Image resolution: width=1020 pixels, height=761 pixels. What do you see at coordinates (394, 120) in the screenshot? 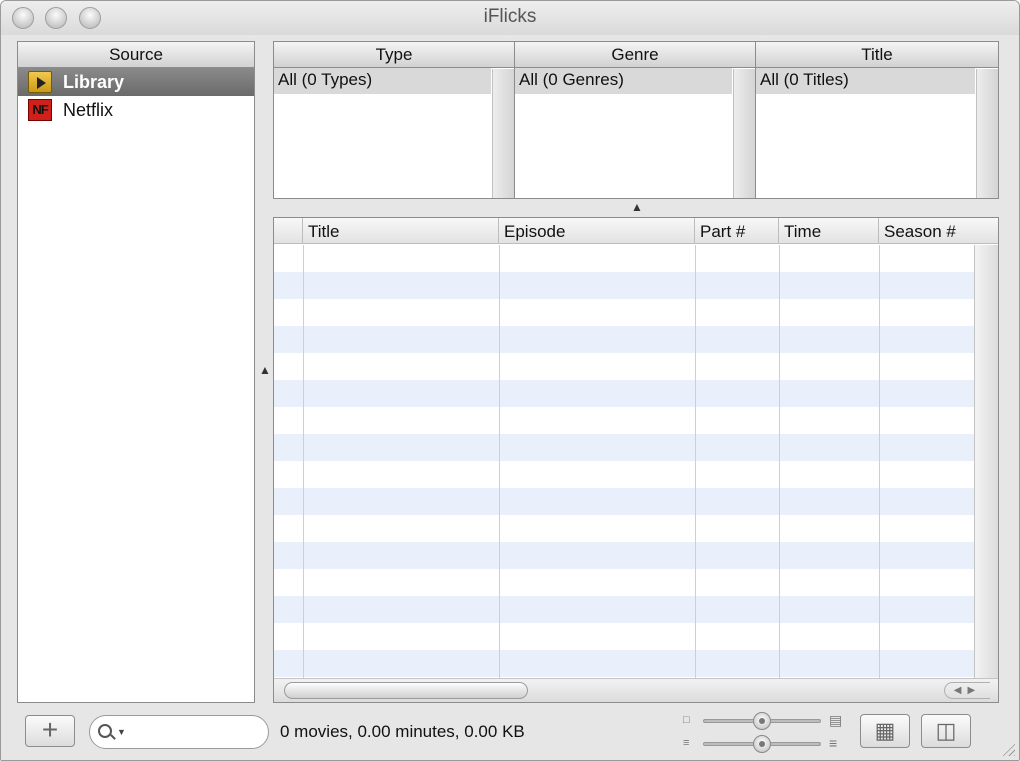
I see `browser-column-type: Type All (0 Types)` at bounding box center [394, 120].